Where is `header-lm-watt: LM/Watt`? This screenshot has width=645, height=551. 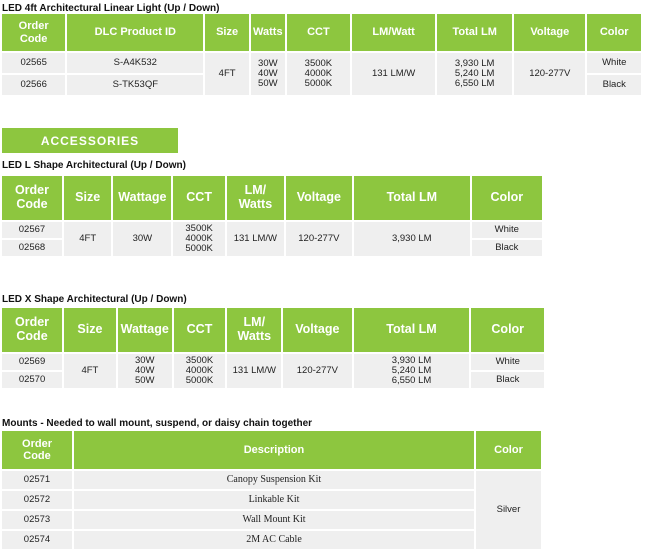
header-lm-watt: LM/Watt is located at coordinates (394, 32).